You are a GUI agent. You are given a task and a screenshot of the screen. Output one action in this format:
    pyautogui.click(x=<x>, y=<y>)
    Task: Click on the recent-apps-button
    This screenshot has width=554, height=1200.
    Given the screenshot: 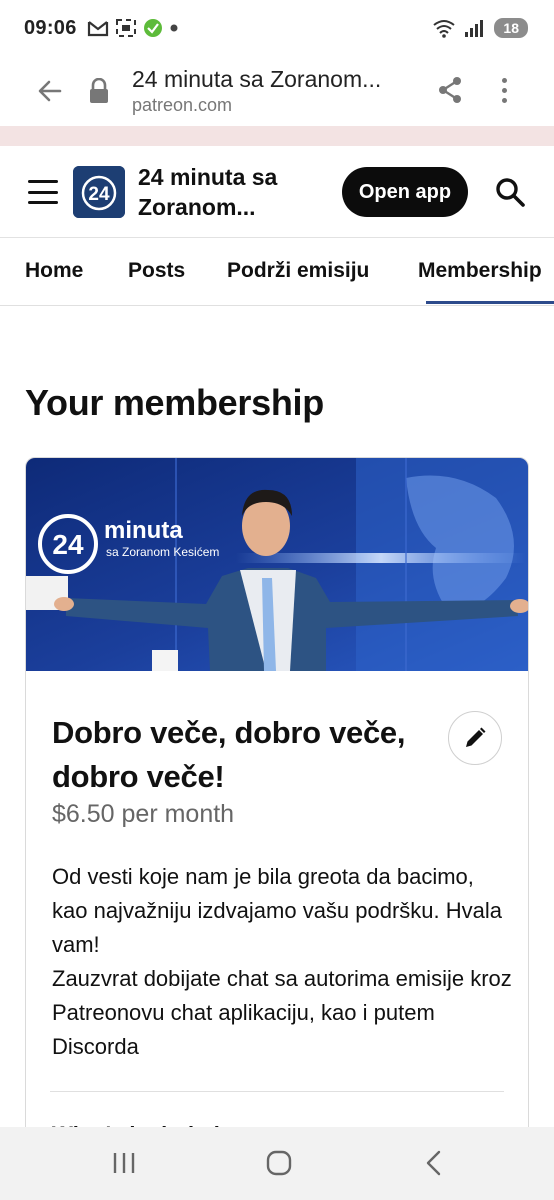 What is the action you would take?
    pyautogui.click(x=124, y=1163)
    